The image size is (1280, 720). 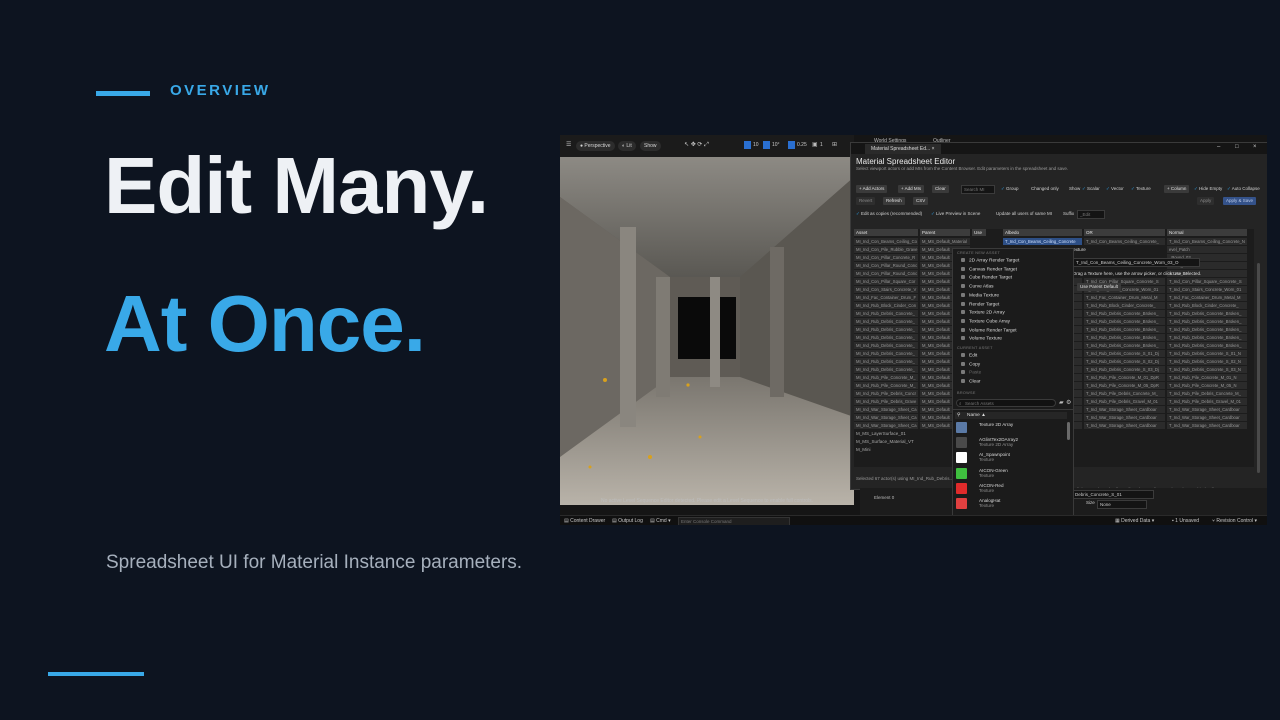 I want to click on menu-item: Clear, so click(x=970, y=381).